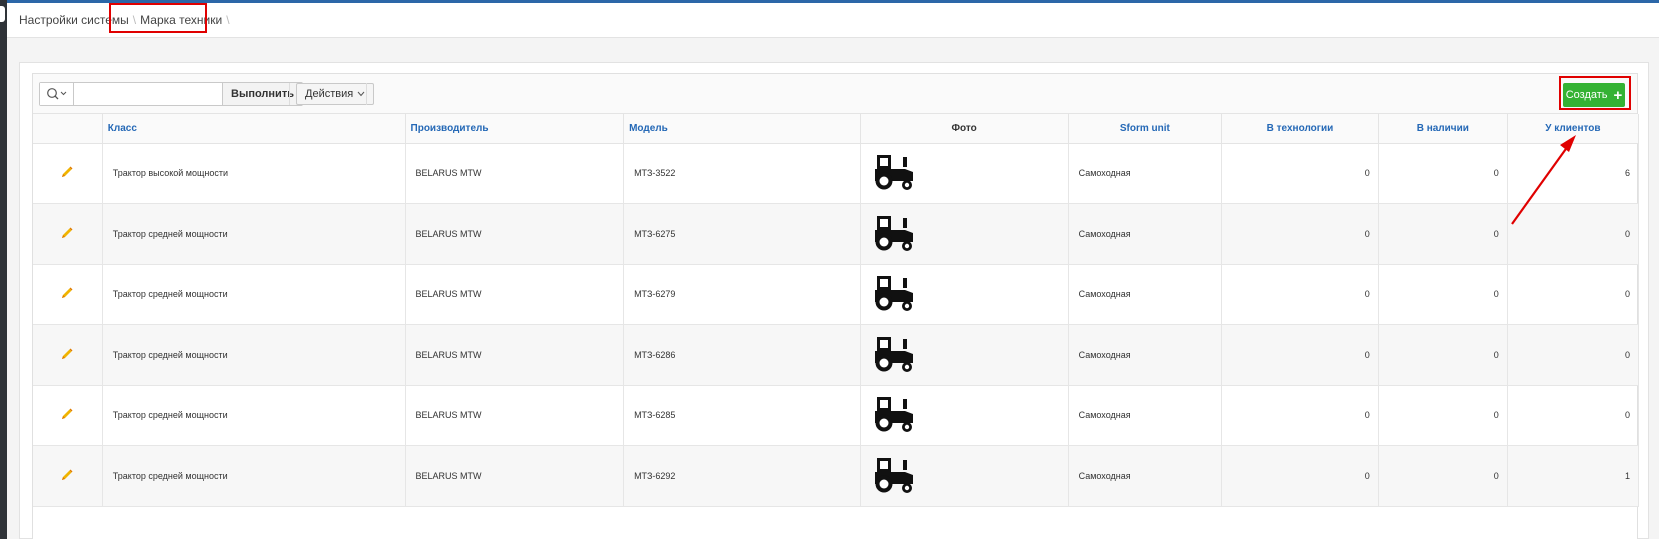 The width and height of the screenshot is (1659, 539). Describe the element at coordinates (68, 129) in the screenshot. I see `header-edit` at that location.